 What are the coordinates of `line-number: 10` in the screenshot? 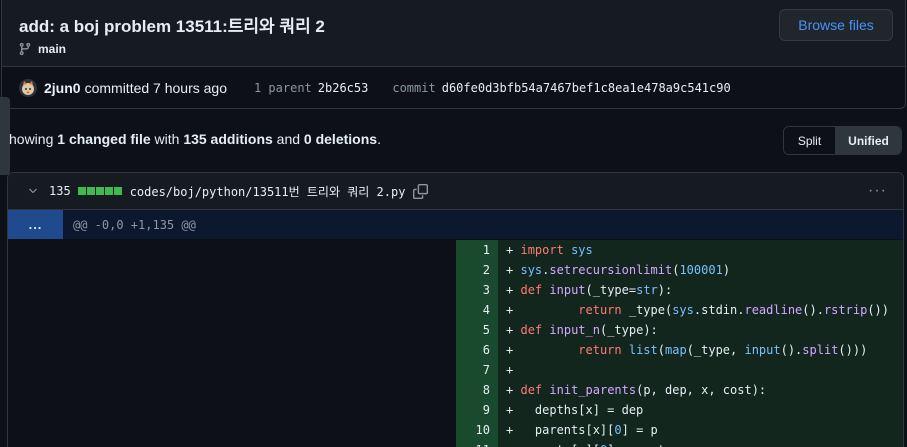 It's located at (477, 430).